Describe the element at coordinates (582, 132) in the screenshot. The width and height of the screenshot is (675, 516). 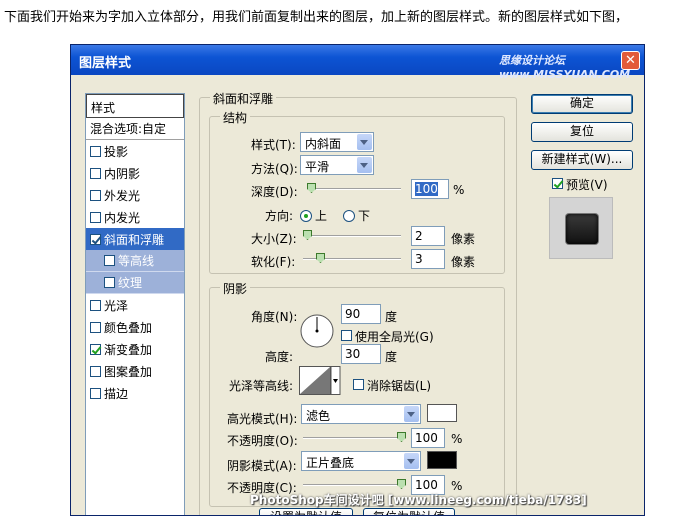
I see `reset-button: 复位` at that location.